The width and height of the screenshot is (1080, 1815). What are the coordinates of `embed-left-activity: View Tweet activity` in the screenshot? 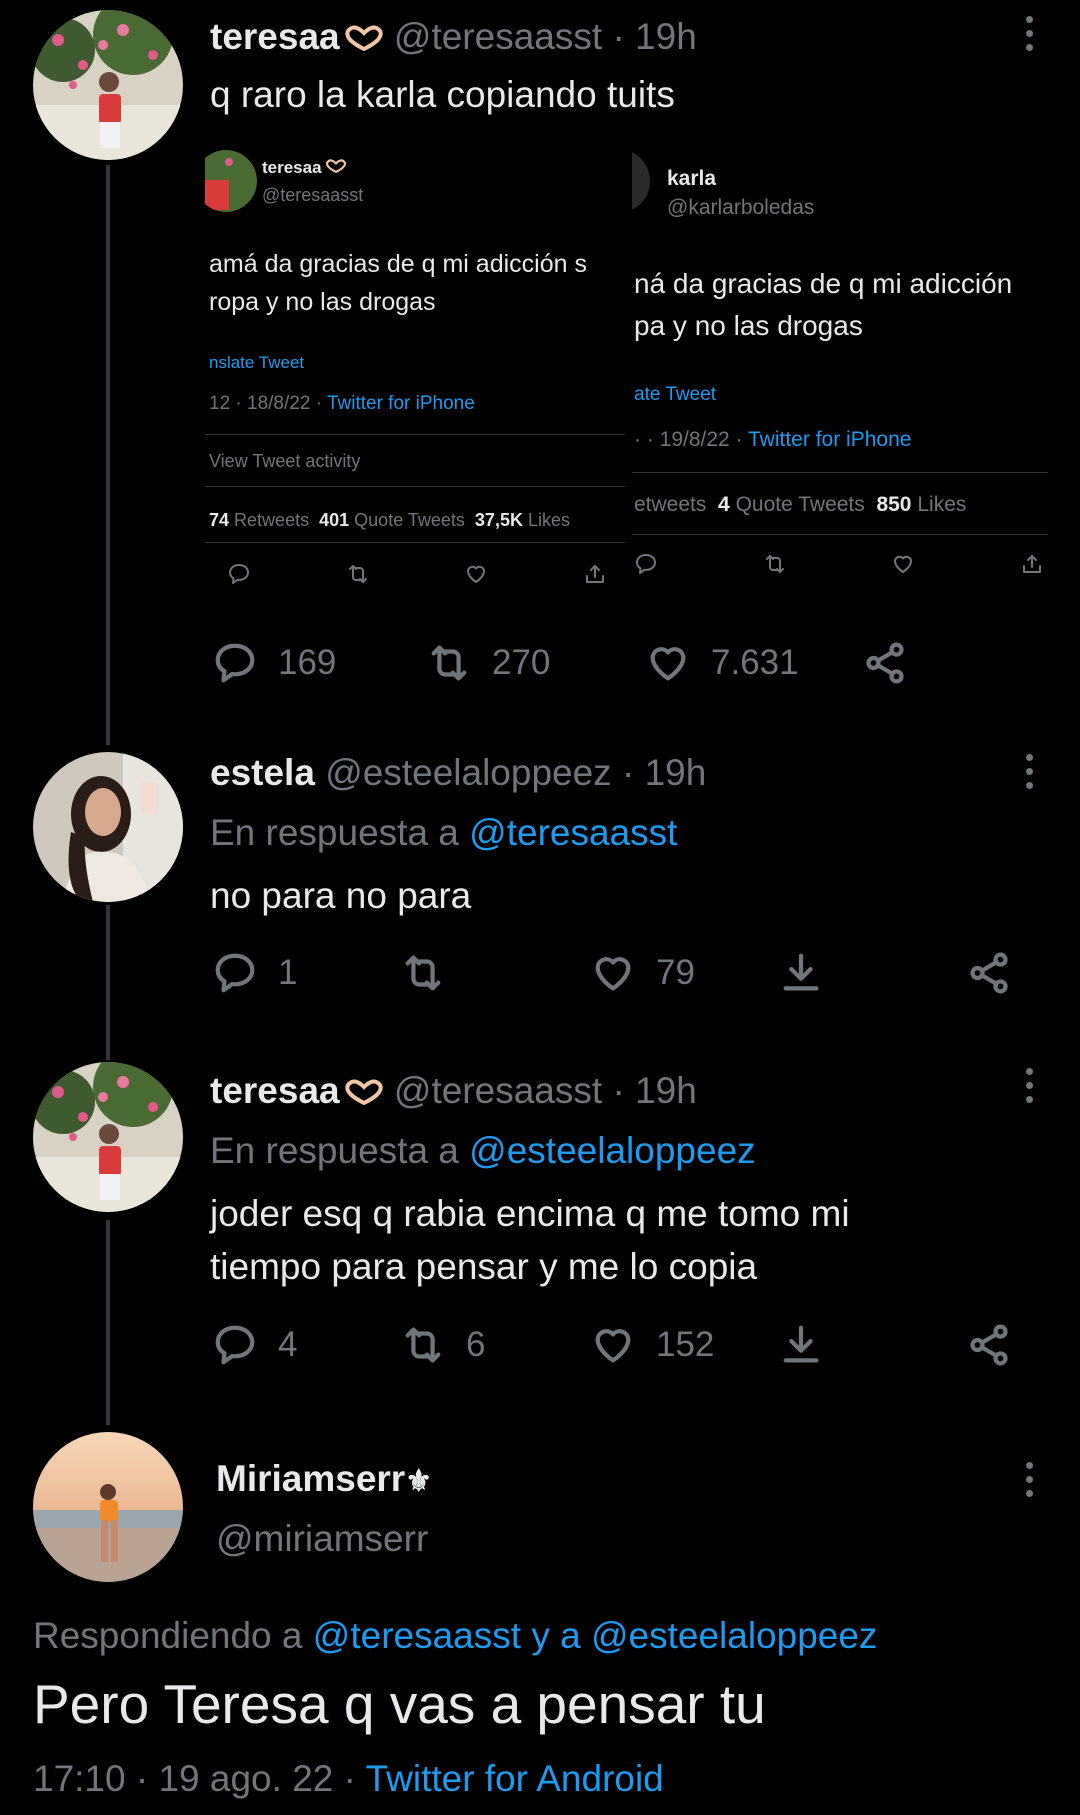 It's located at (285, 461).